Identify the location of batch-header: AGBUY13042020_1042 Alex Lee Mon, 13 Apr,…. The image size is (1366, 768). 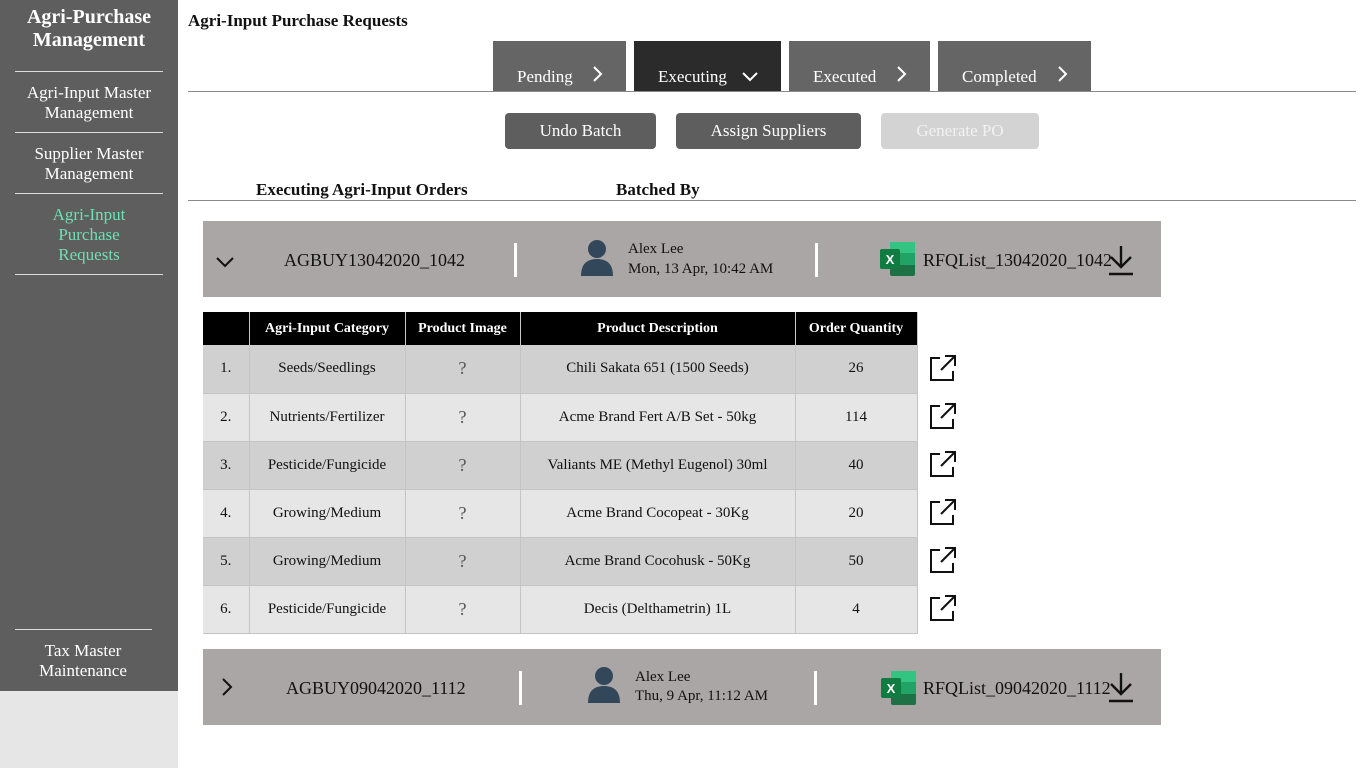
(682, 259).